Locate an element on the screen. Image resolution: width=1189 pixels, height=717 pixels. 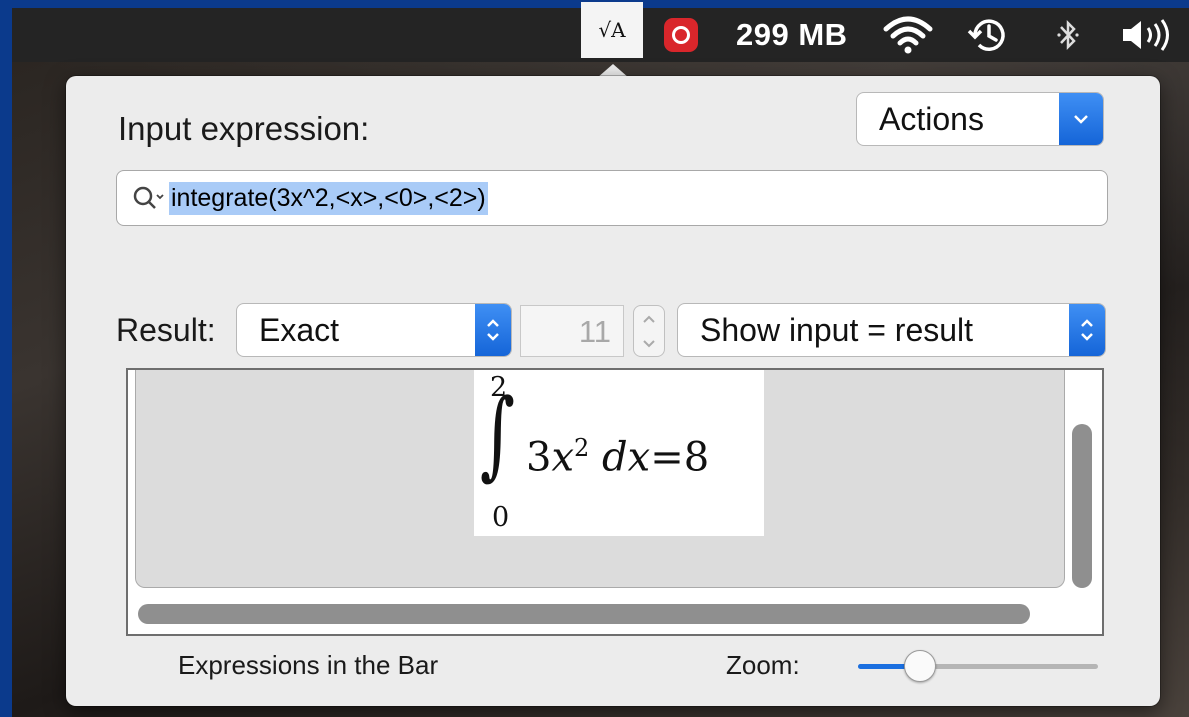
integrand-expression: 3x2 dx=8 is located at coordinates (617, 457).